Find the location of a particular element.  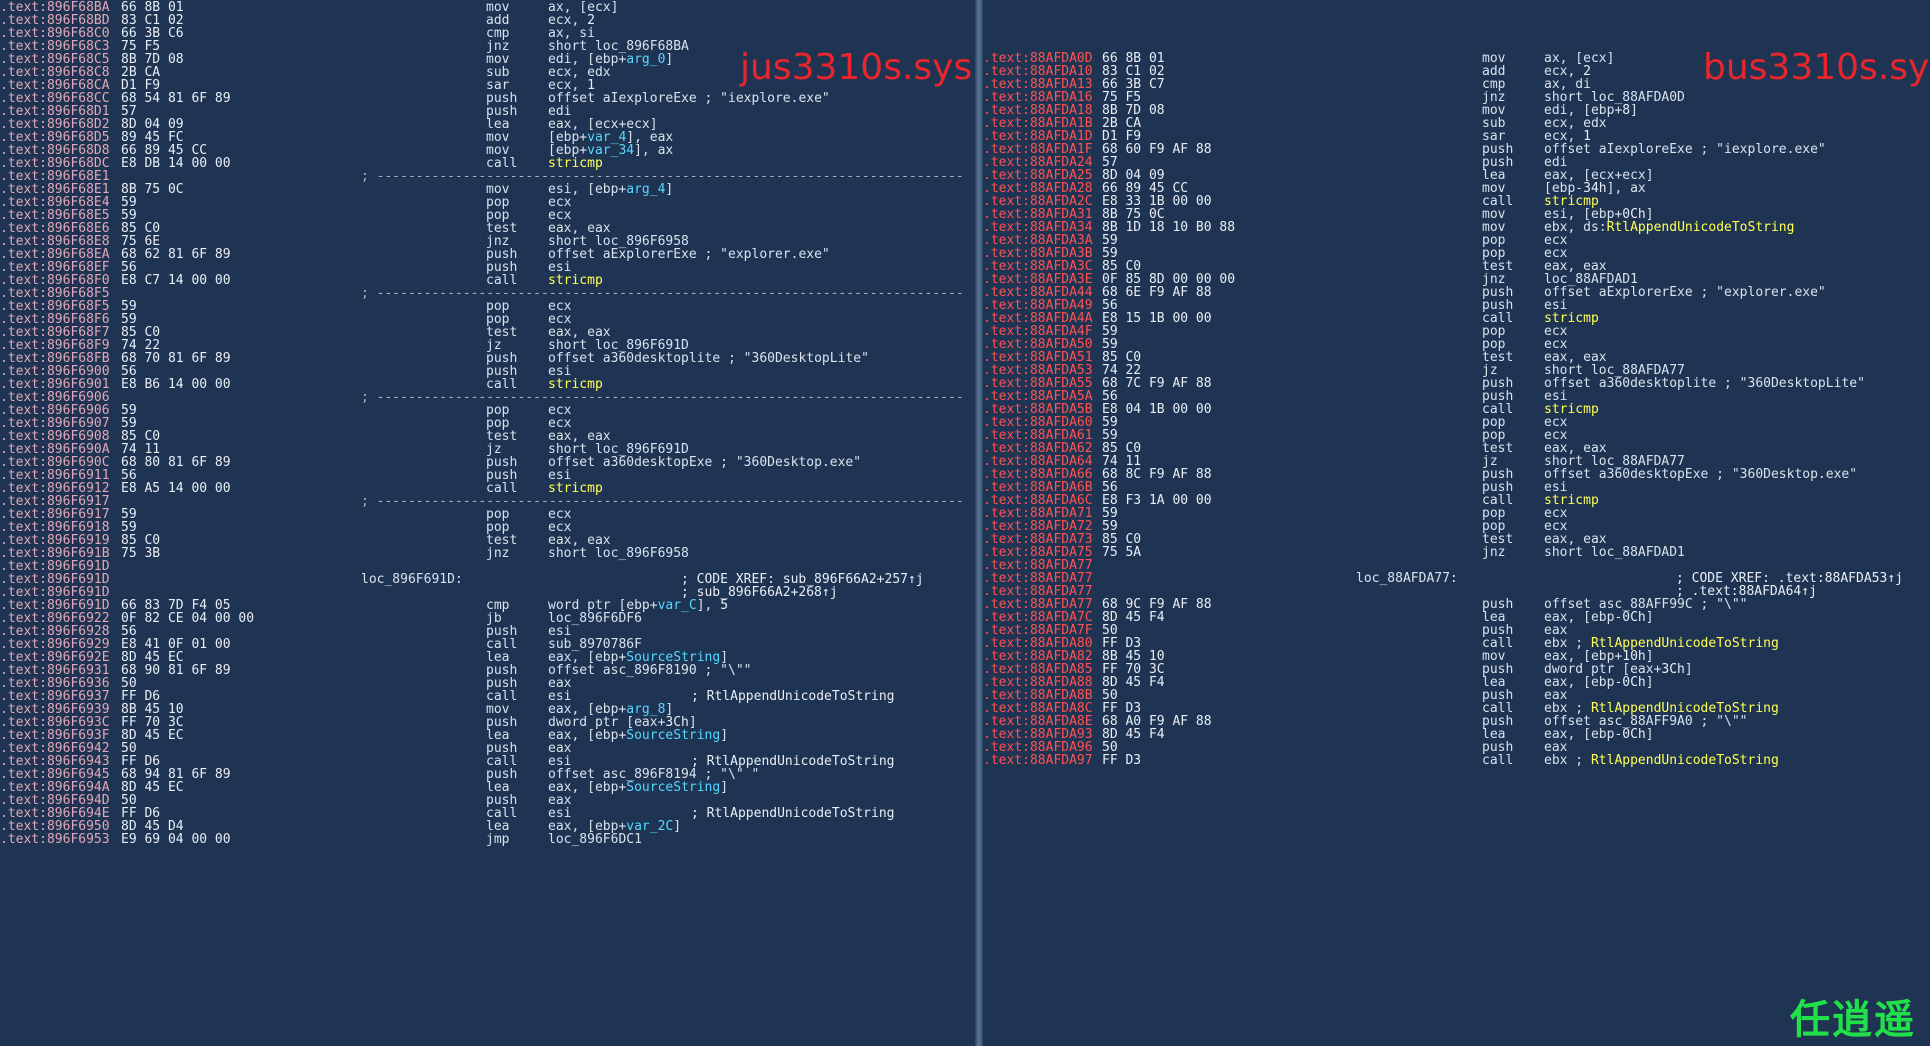

constant: 5 is located at coordinates (724, 605).